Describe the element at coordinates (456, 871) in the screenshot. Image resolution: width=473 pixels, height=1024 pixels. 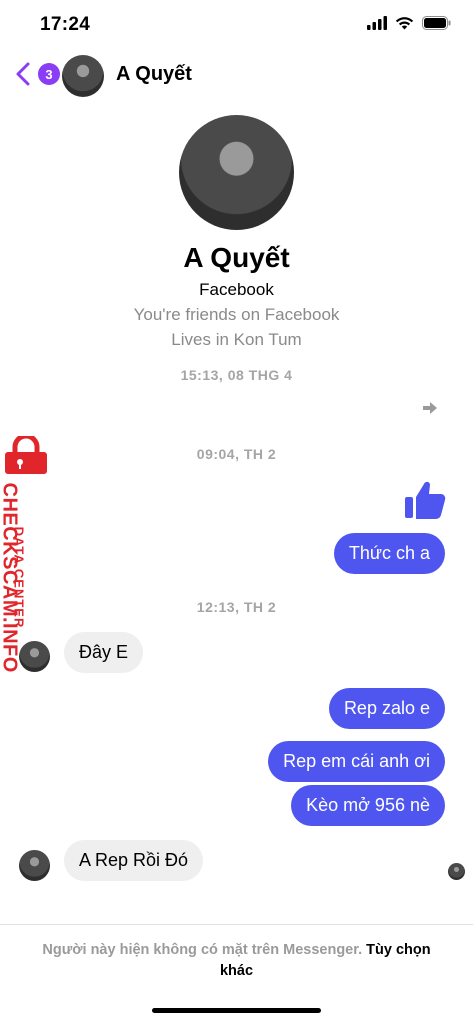
I see `seen-avatar` at that location.